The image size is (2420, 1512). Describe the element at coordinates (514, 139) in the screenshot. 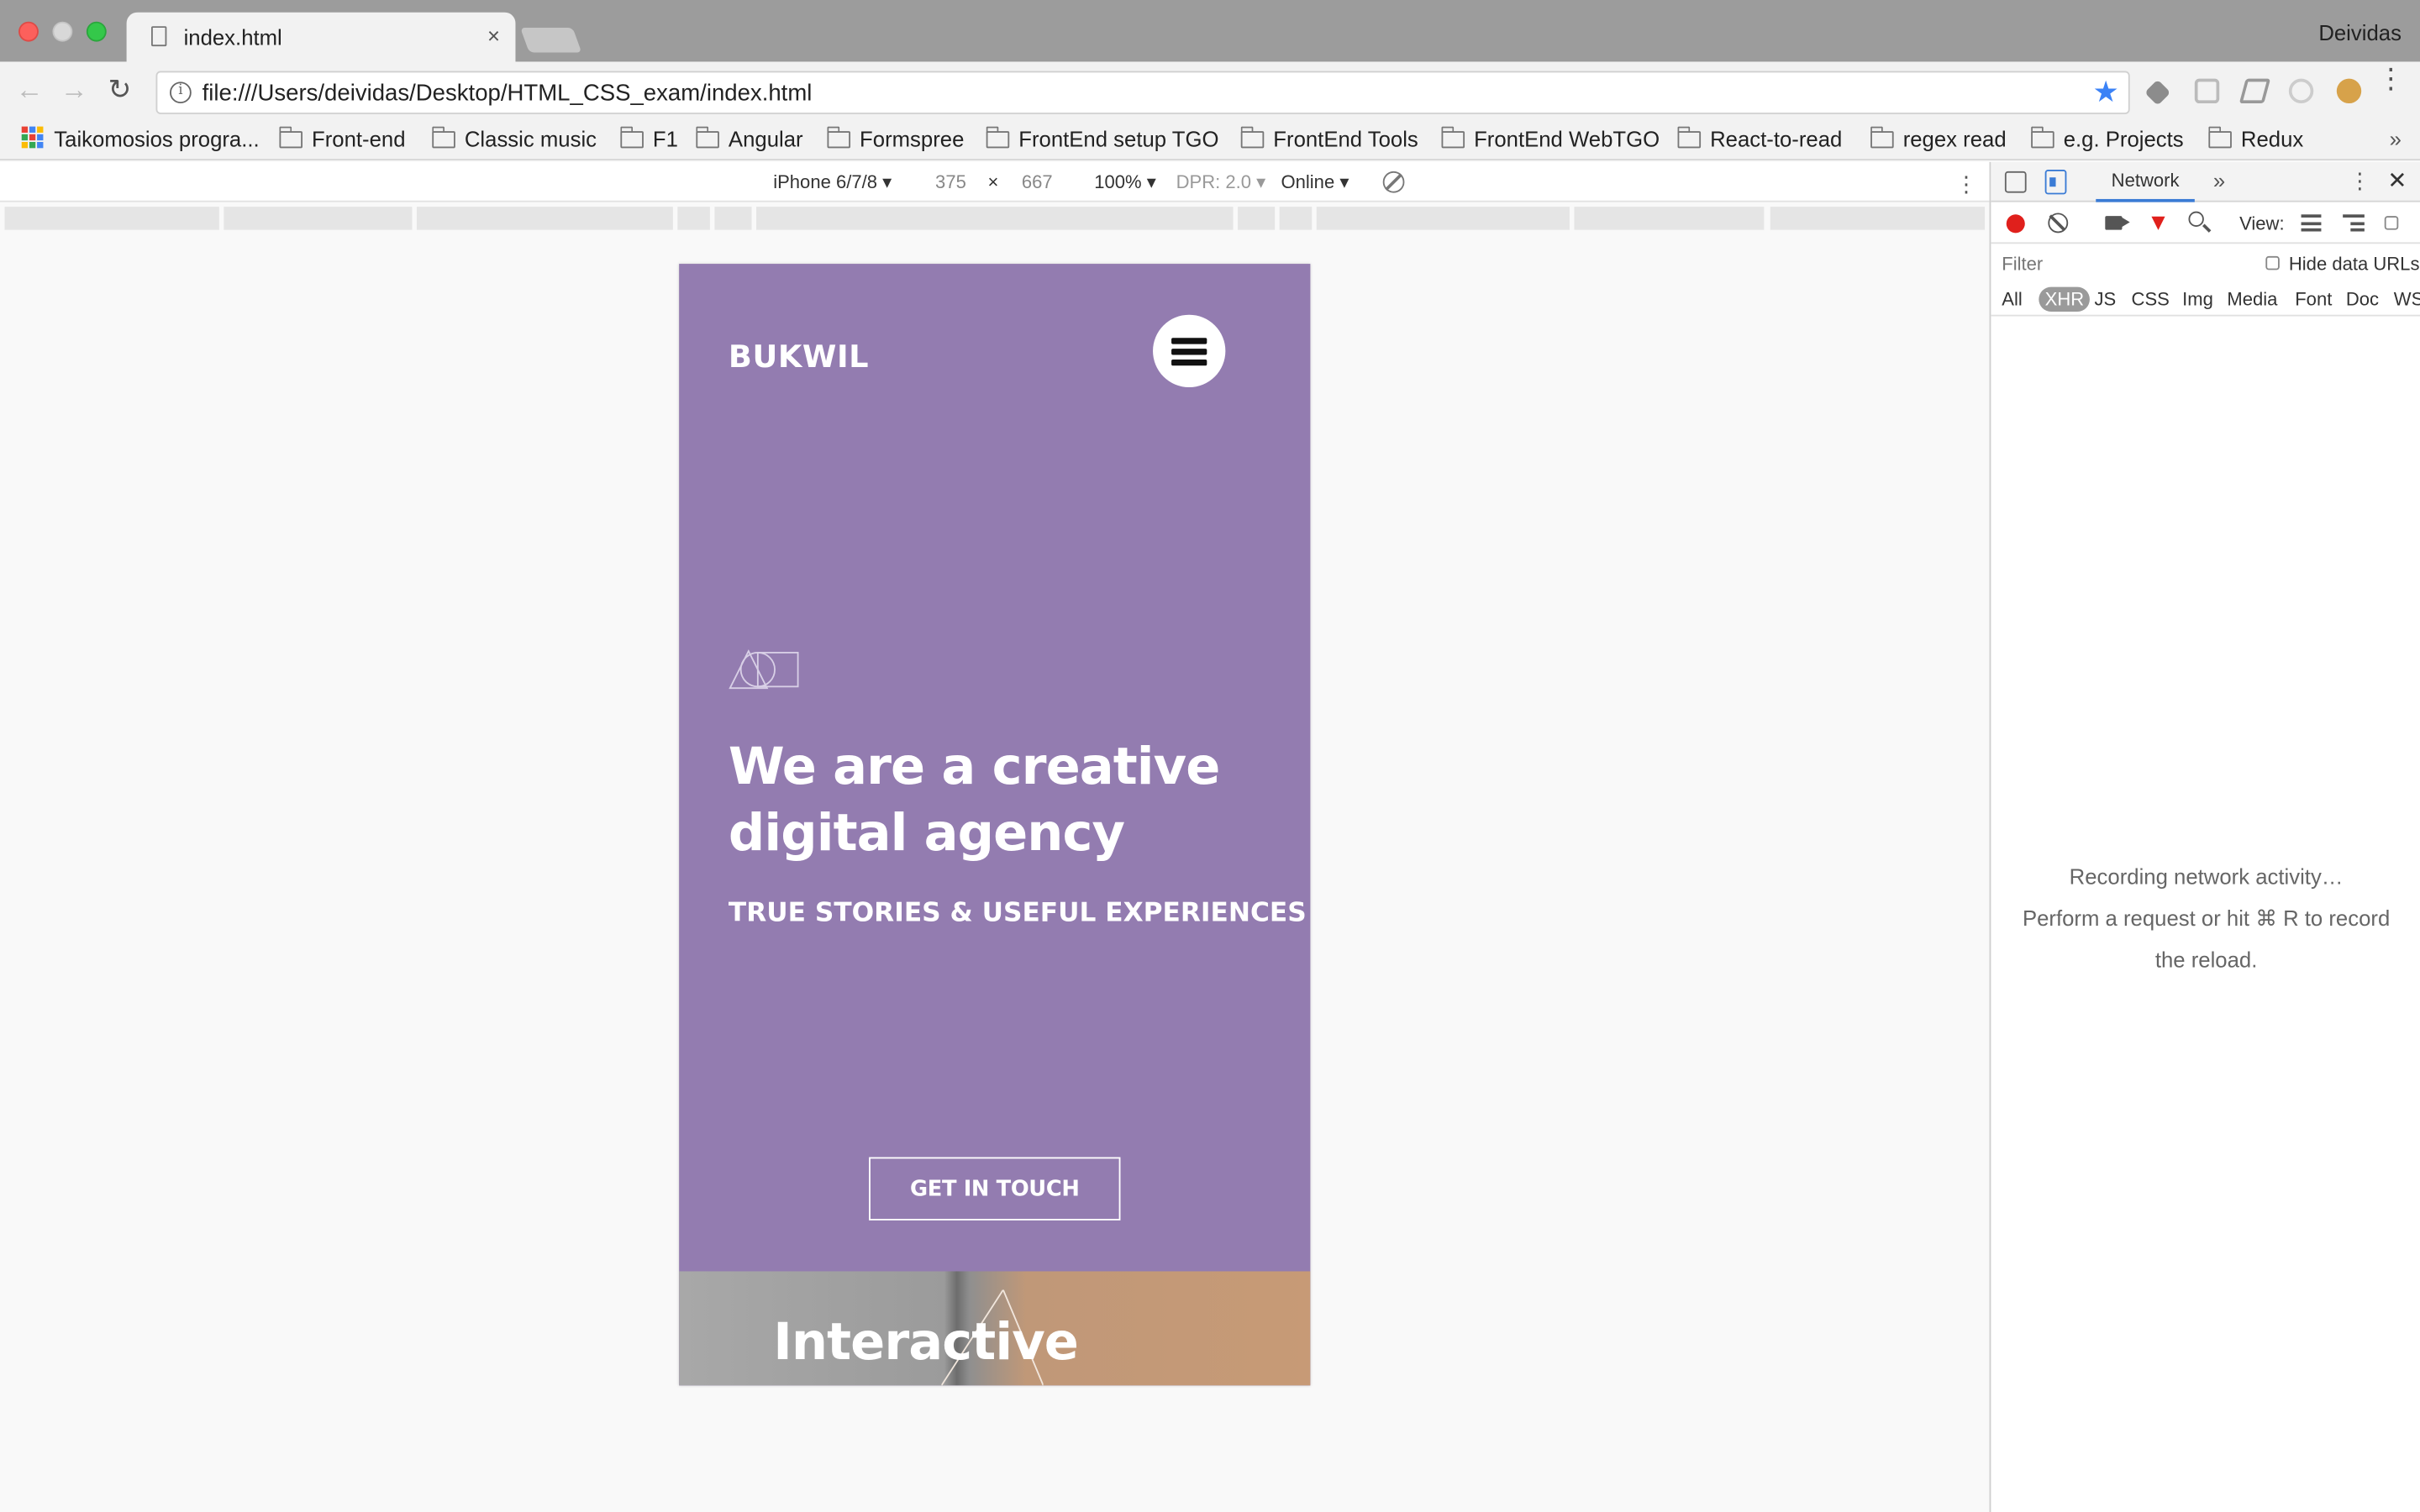

I see `bookmark-folder: Classic music` at that location.